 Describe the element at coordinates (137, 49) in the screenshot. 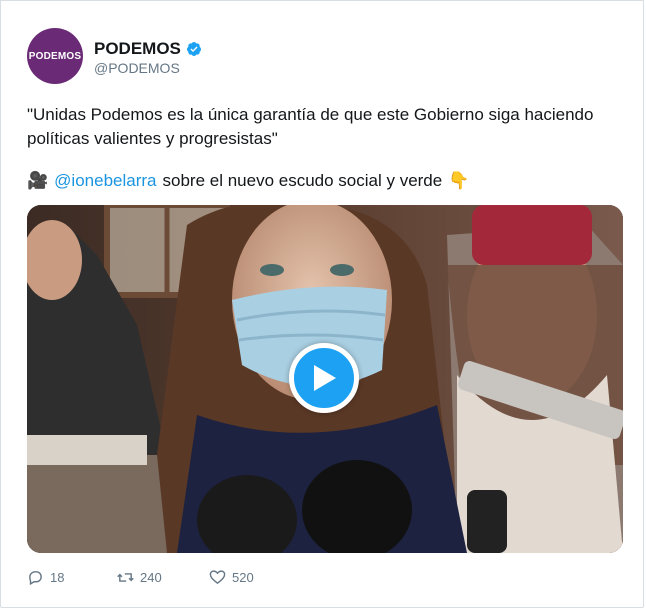

I see `display-name: PODEMOS` at that location.